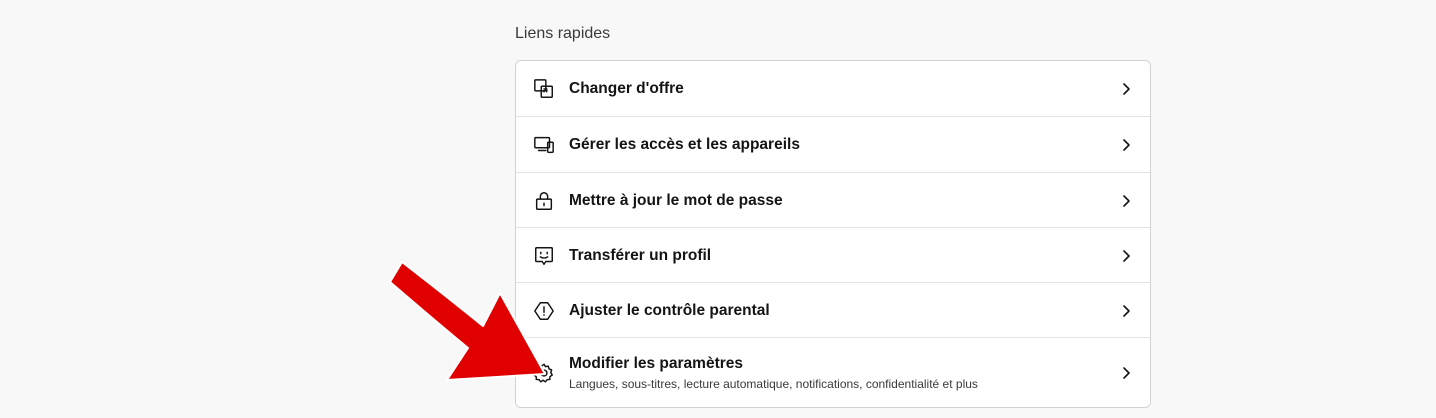  What do you see at coordinates (544, 373) in the screenshot?
I see `gear-icon` at bounding box center [544, 373].